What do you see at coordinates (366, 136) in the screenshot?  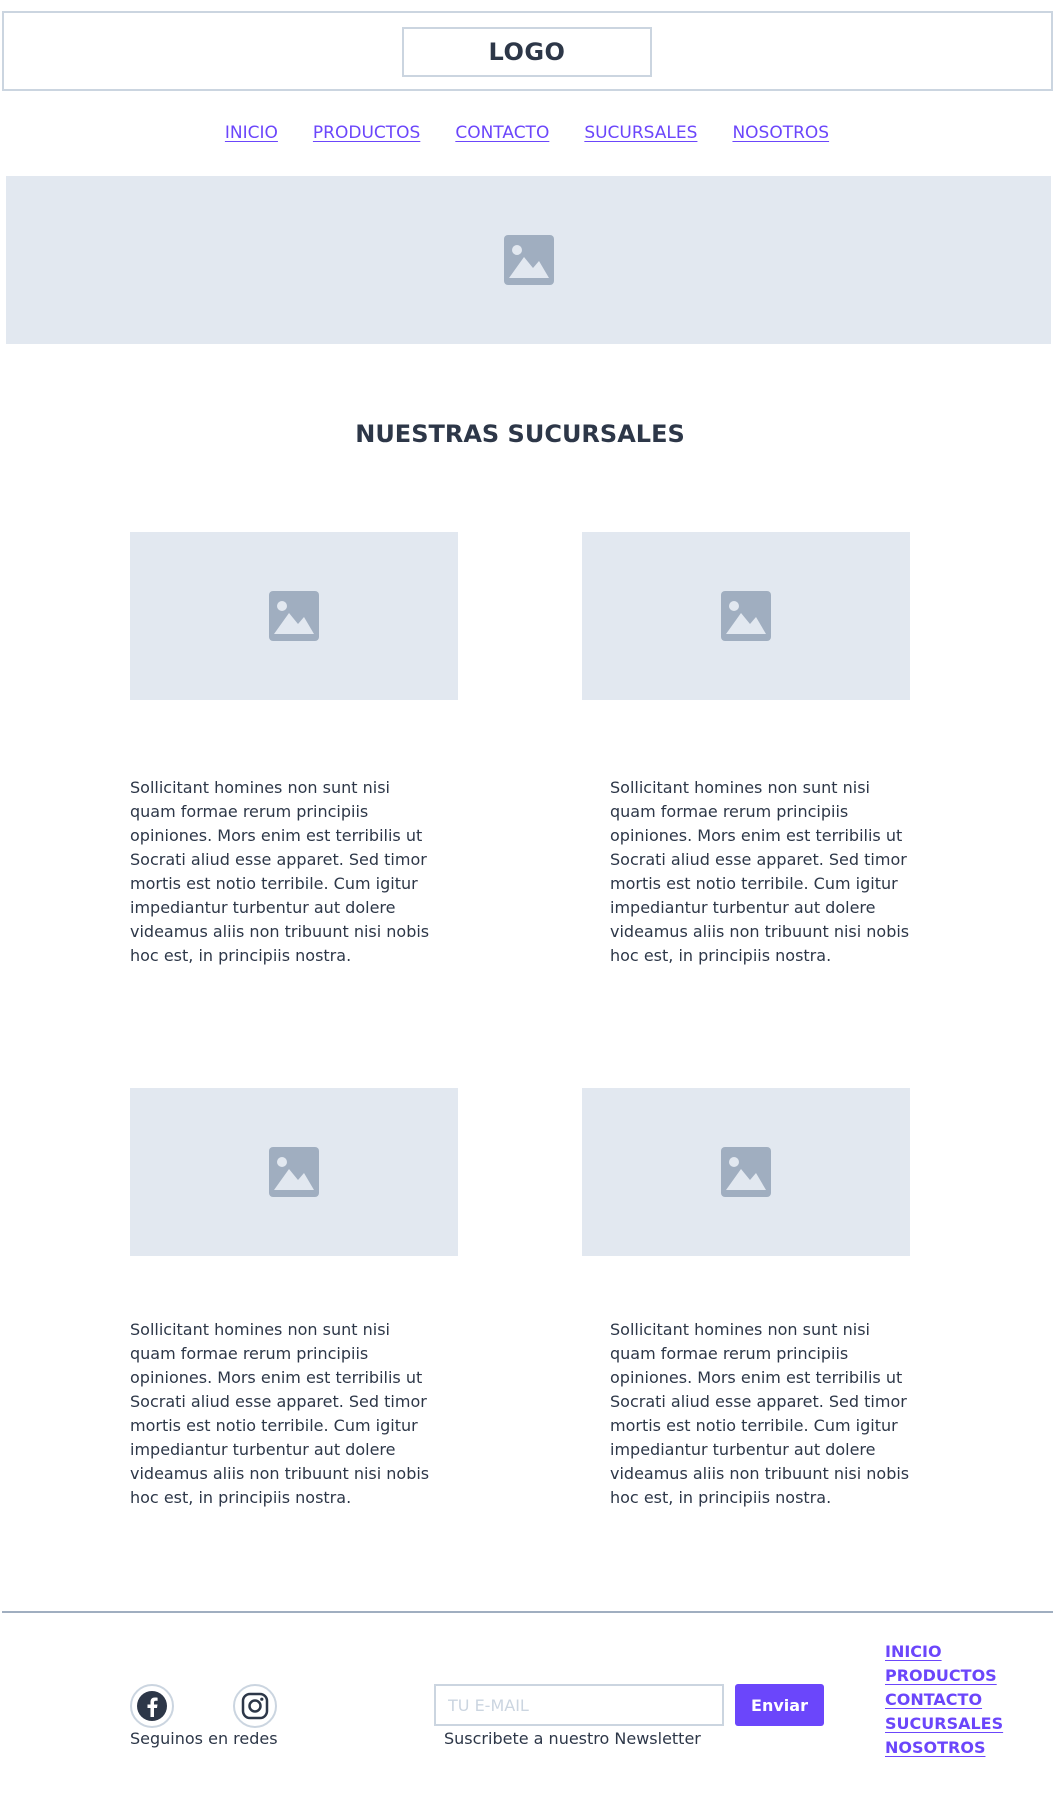 I see `nav-link-productos: PRODUCTOS` at bounding box center [366, 136].